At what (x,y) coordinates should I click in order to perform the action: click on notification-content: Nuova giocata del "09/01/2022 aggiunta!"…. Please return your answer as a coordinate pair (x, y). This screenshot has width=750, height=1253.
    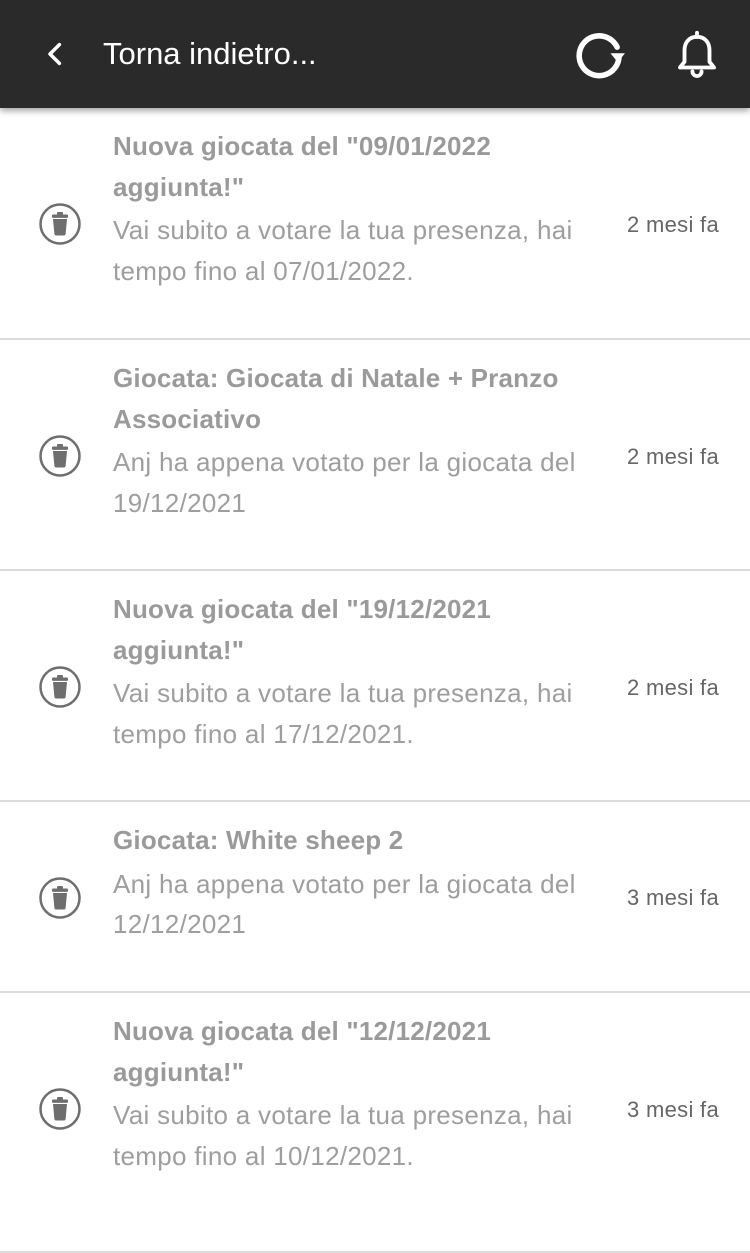
    Looking at the image, I should click on (353, 208).